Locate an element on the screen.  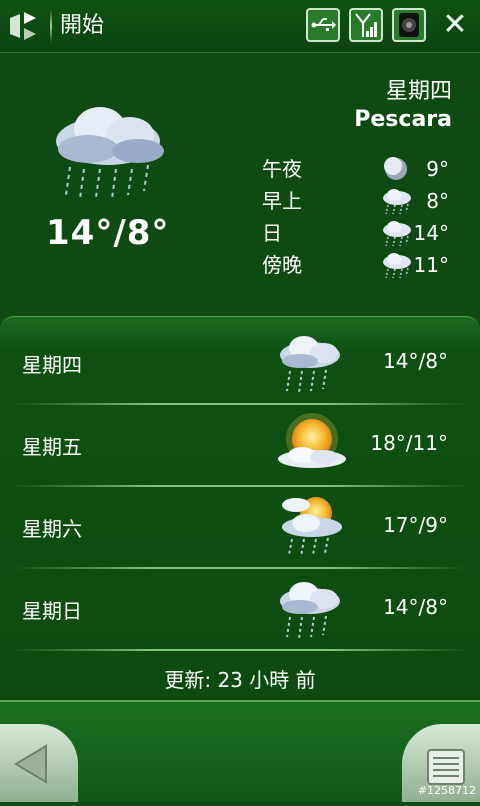
back-button is located at coordinates (39, 763).